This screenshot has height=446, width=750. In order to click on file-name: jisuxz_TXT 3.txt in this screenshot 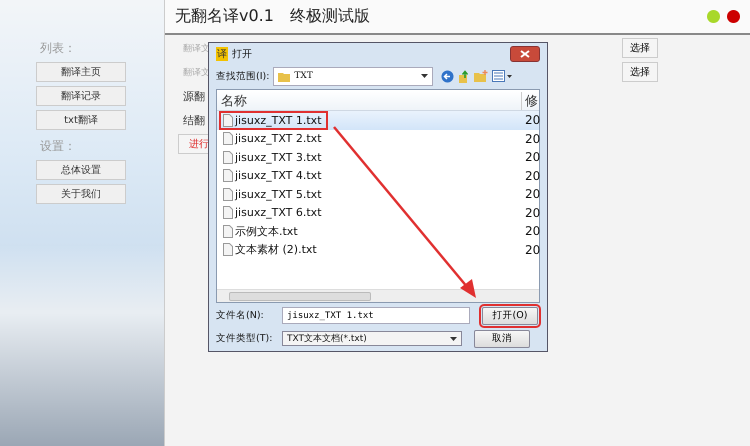, I will do `click(278, 157)`.